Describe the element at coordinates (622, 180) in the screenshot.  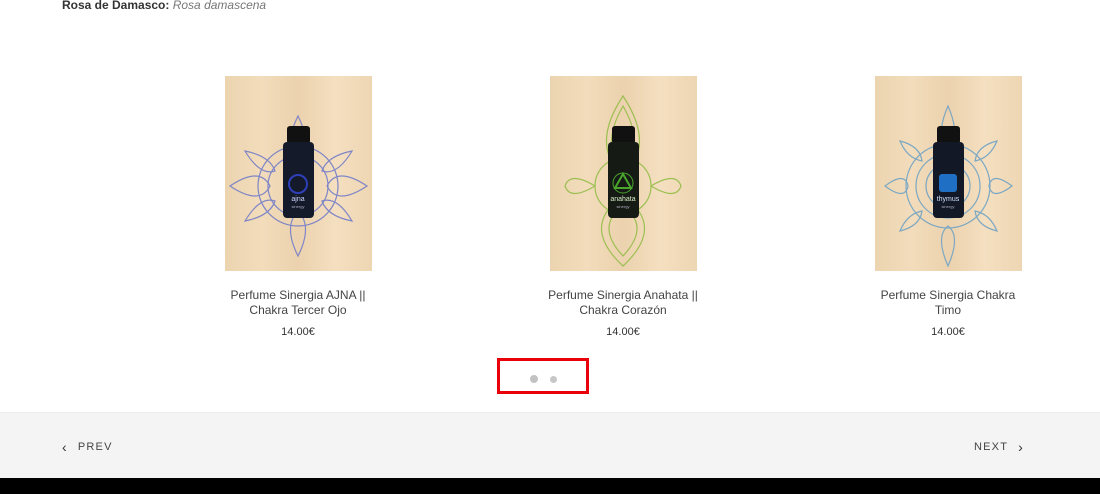
I see `product-illustration: anahata sinergy` at that location.